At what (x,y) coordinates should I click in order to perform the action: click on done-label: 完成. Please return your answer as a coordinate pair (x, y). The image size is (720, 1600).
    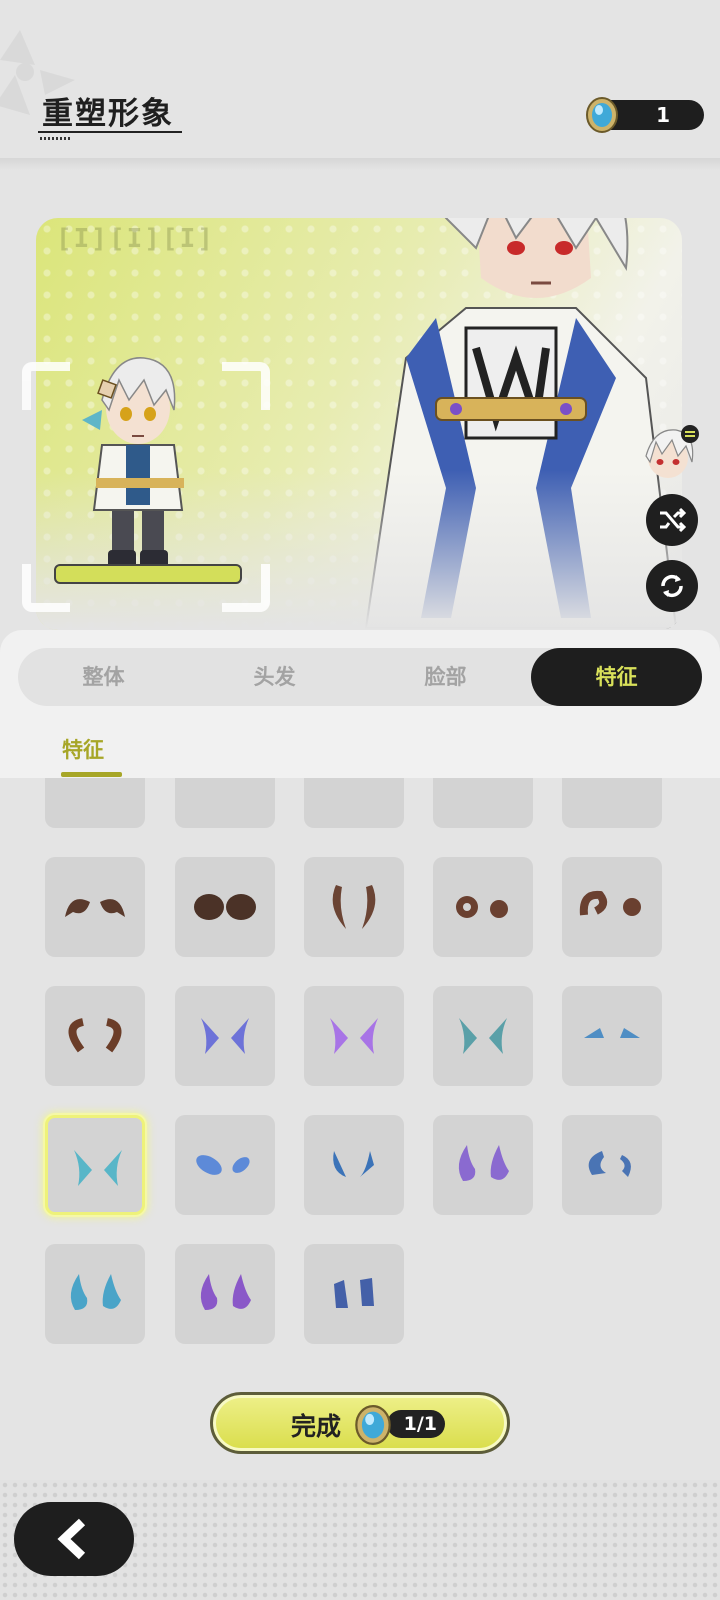
    Looking at the image, I should click on (316, 1426).